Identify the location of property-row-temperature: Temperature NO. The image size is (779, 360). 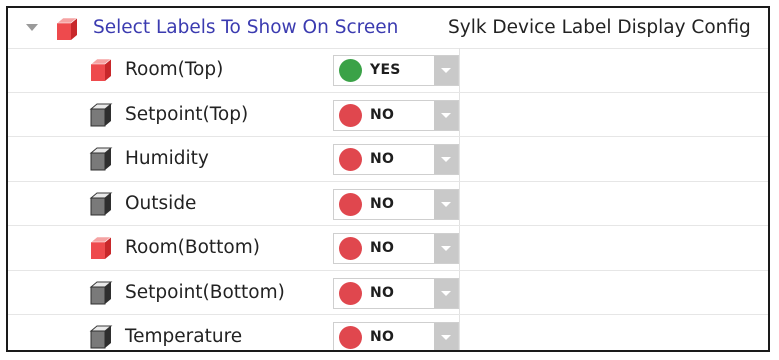
(388, 332).